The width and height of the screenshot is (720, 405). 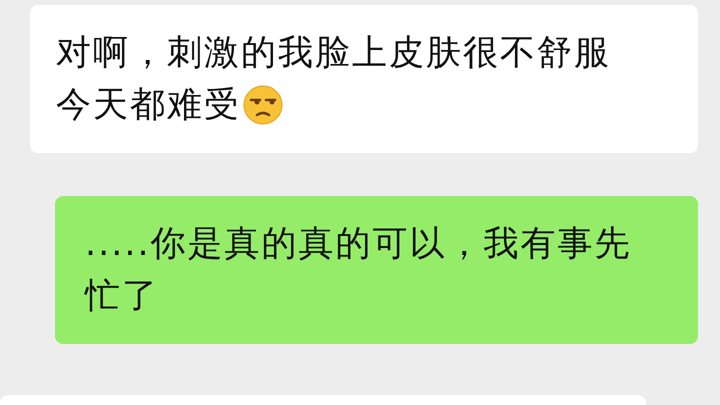 I want to click on message-text: .....你是真的真的可以，我有事先, so click(x=358, y=244).